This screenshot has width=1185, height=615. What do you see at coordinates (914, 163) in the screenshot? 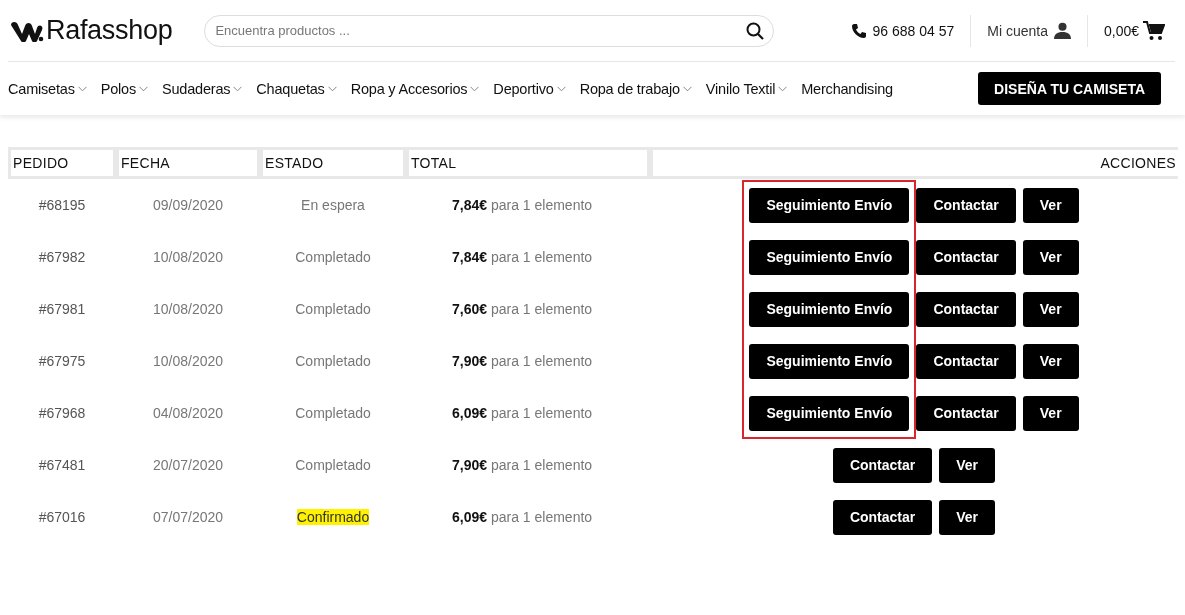
I see `column-header: ACCIONES` at bounding box center [914, 163].